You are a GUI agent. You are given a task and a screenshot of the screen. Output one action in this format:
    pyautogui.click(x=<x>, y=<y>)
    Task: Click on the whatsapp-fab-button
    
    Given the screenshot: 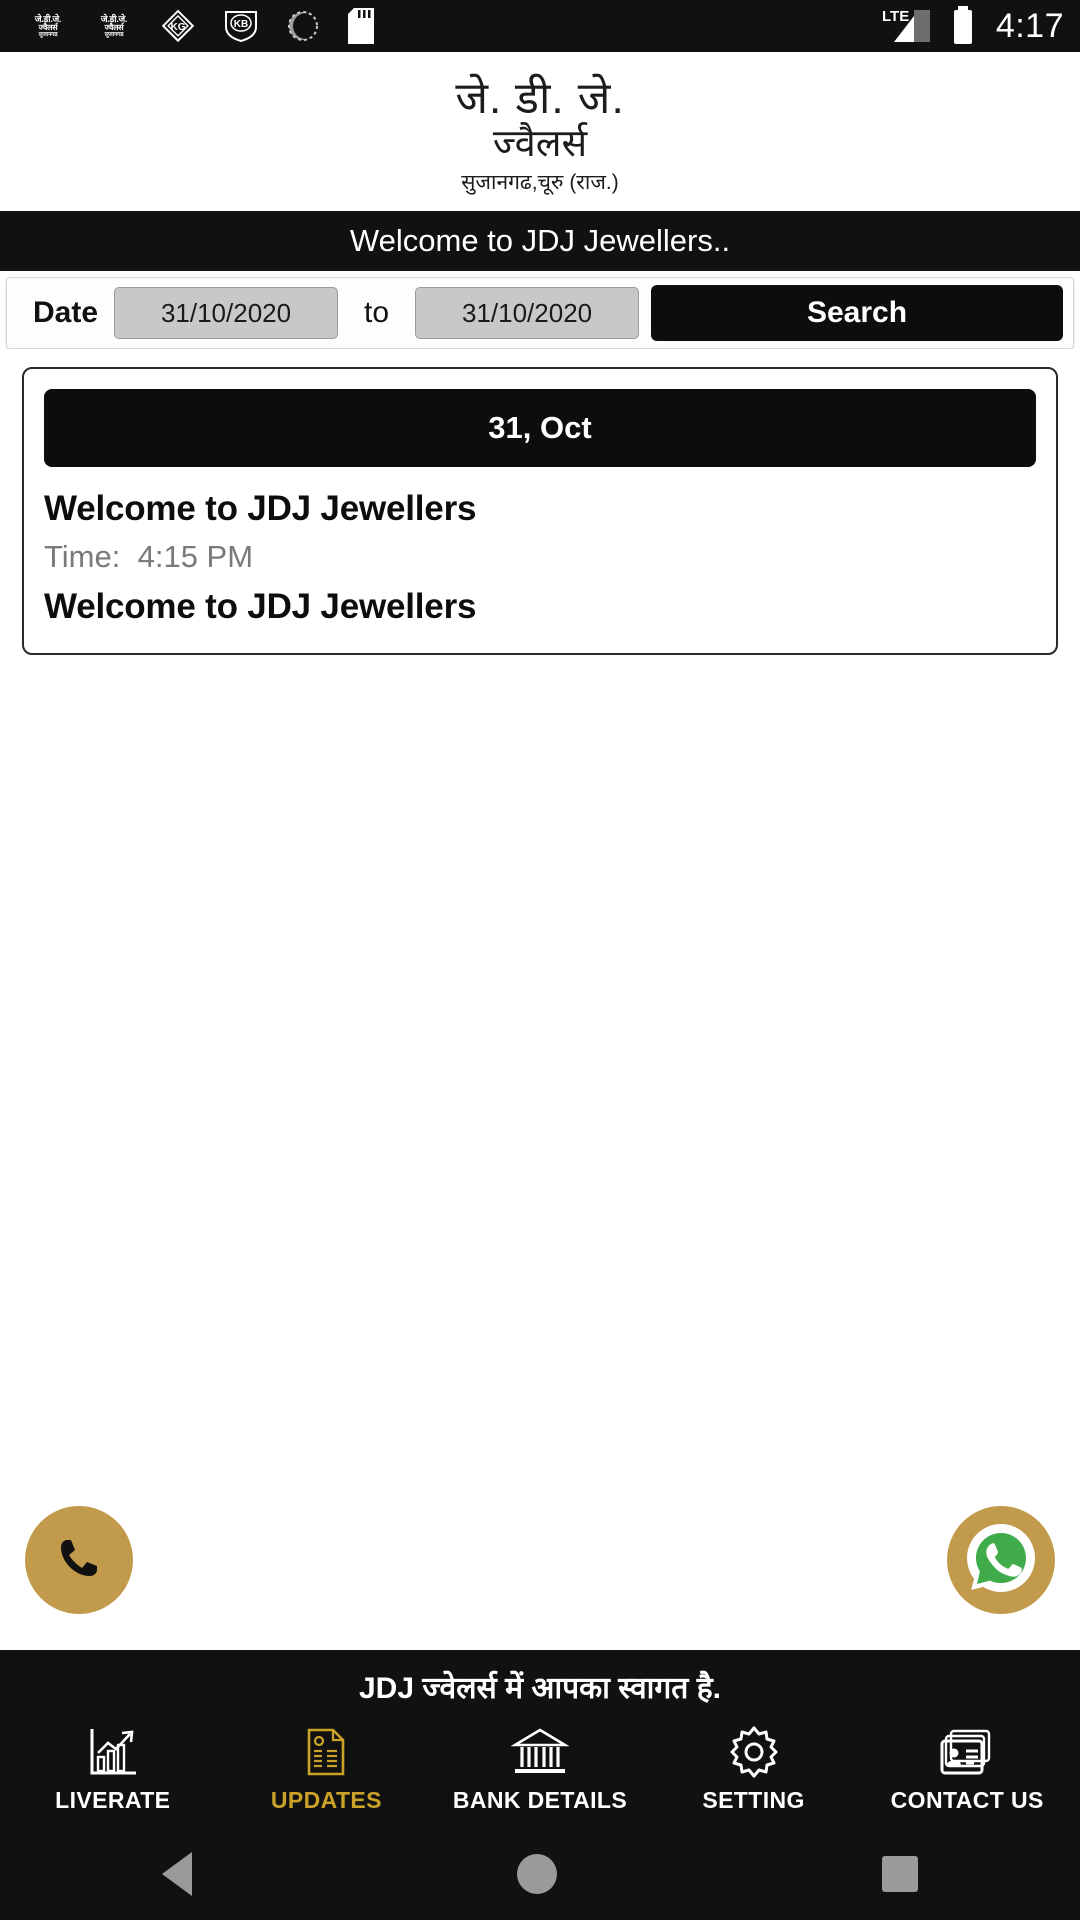 What is the action you would take?
    pyautogui.click(x=1001, y=1560)
    